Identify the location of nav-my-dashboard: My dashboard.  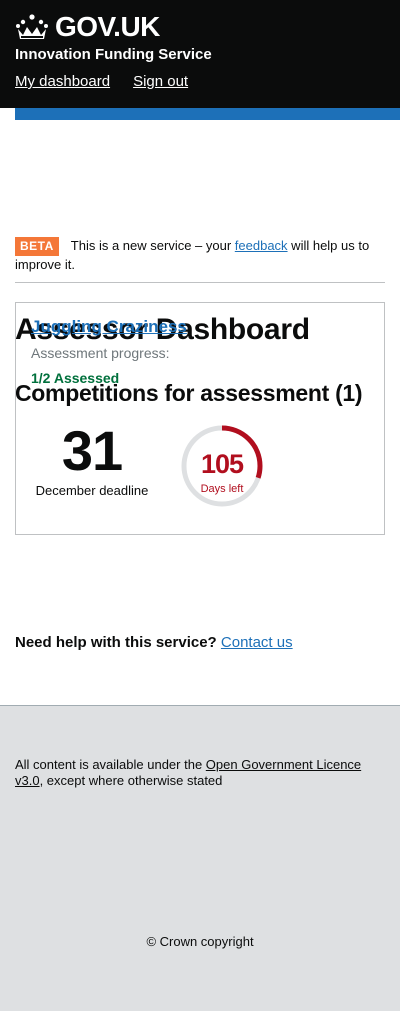
(62, 81).